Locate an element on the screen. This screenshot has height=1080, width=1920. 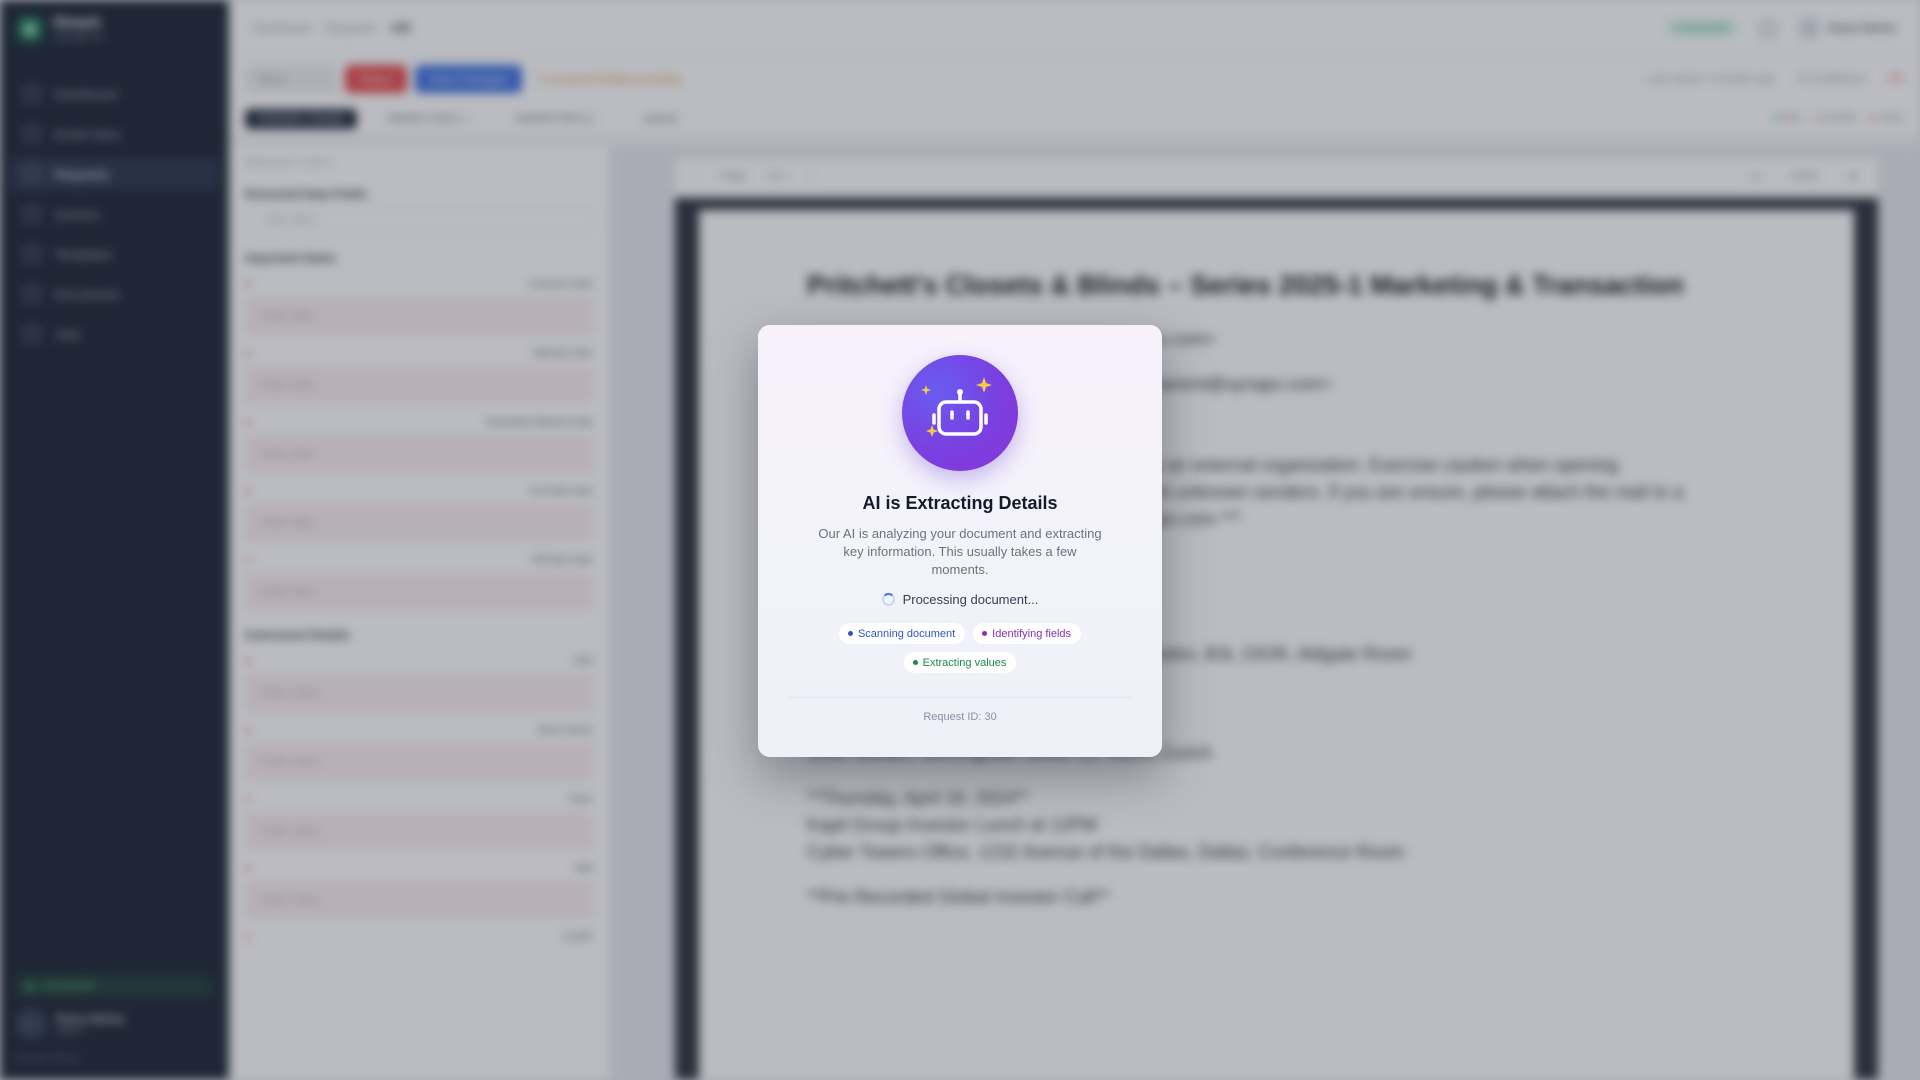
chip-identifying: Identifying fields is located at coordinates (1027, 633).